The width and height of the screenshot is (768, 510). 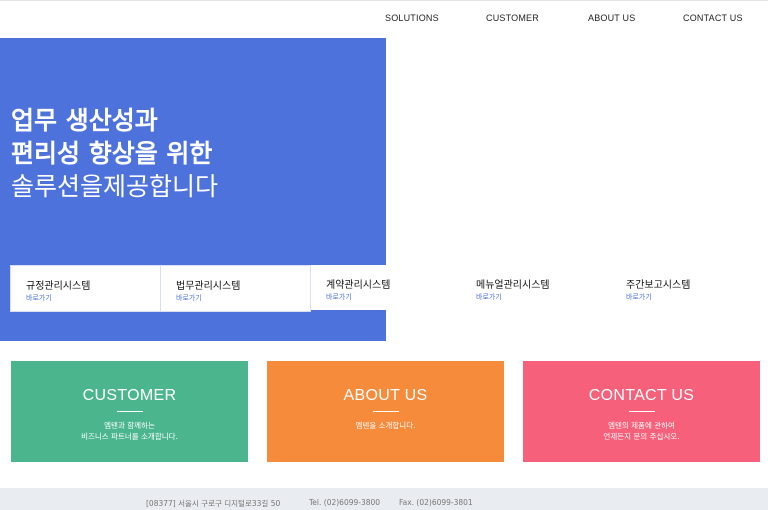 I want to click on system-card-weekly-report: 주간보고시스템 바로가기, so click(x=685, y=287).